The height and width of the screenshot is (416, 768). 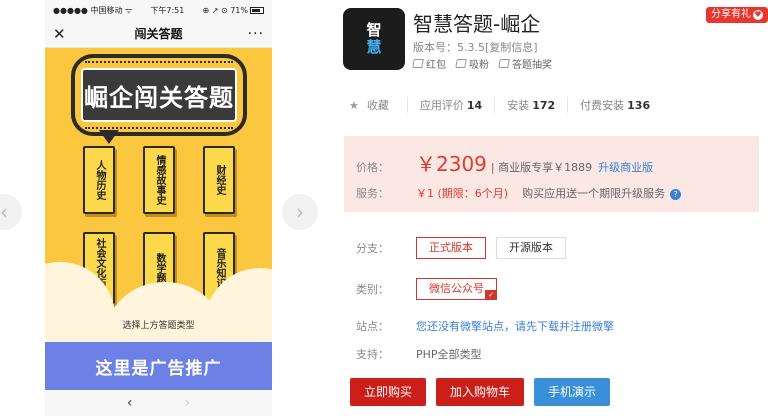 What do you see at coordinates (525, 63) in the screenshot?
I see `tag: 答题抽奖` at bounding box center [525, 63].